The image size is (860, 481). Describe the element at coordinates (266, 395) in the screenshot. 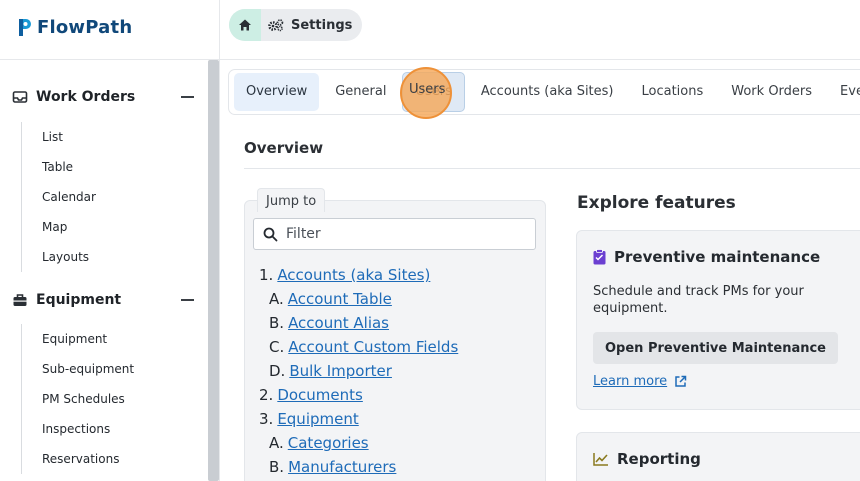

I see `toc-number: 2.` at that location.